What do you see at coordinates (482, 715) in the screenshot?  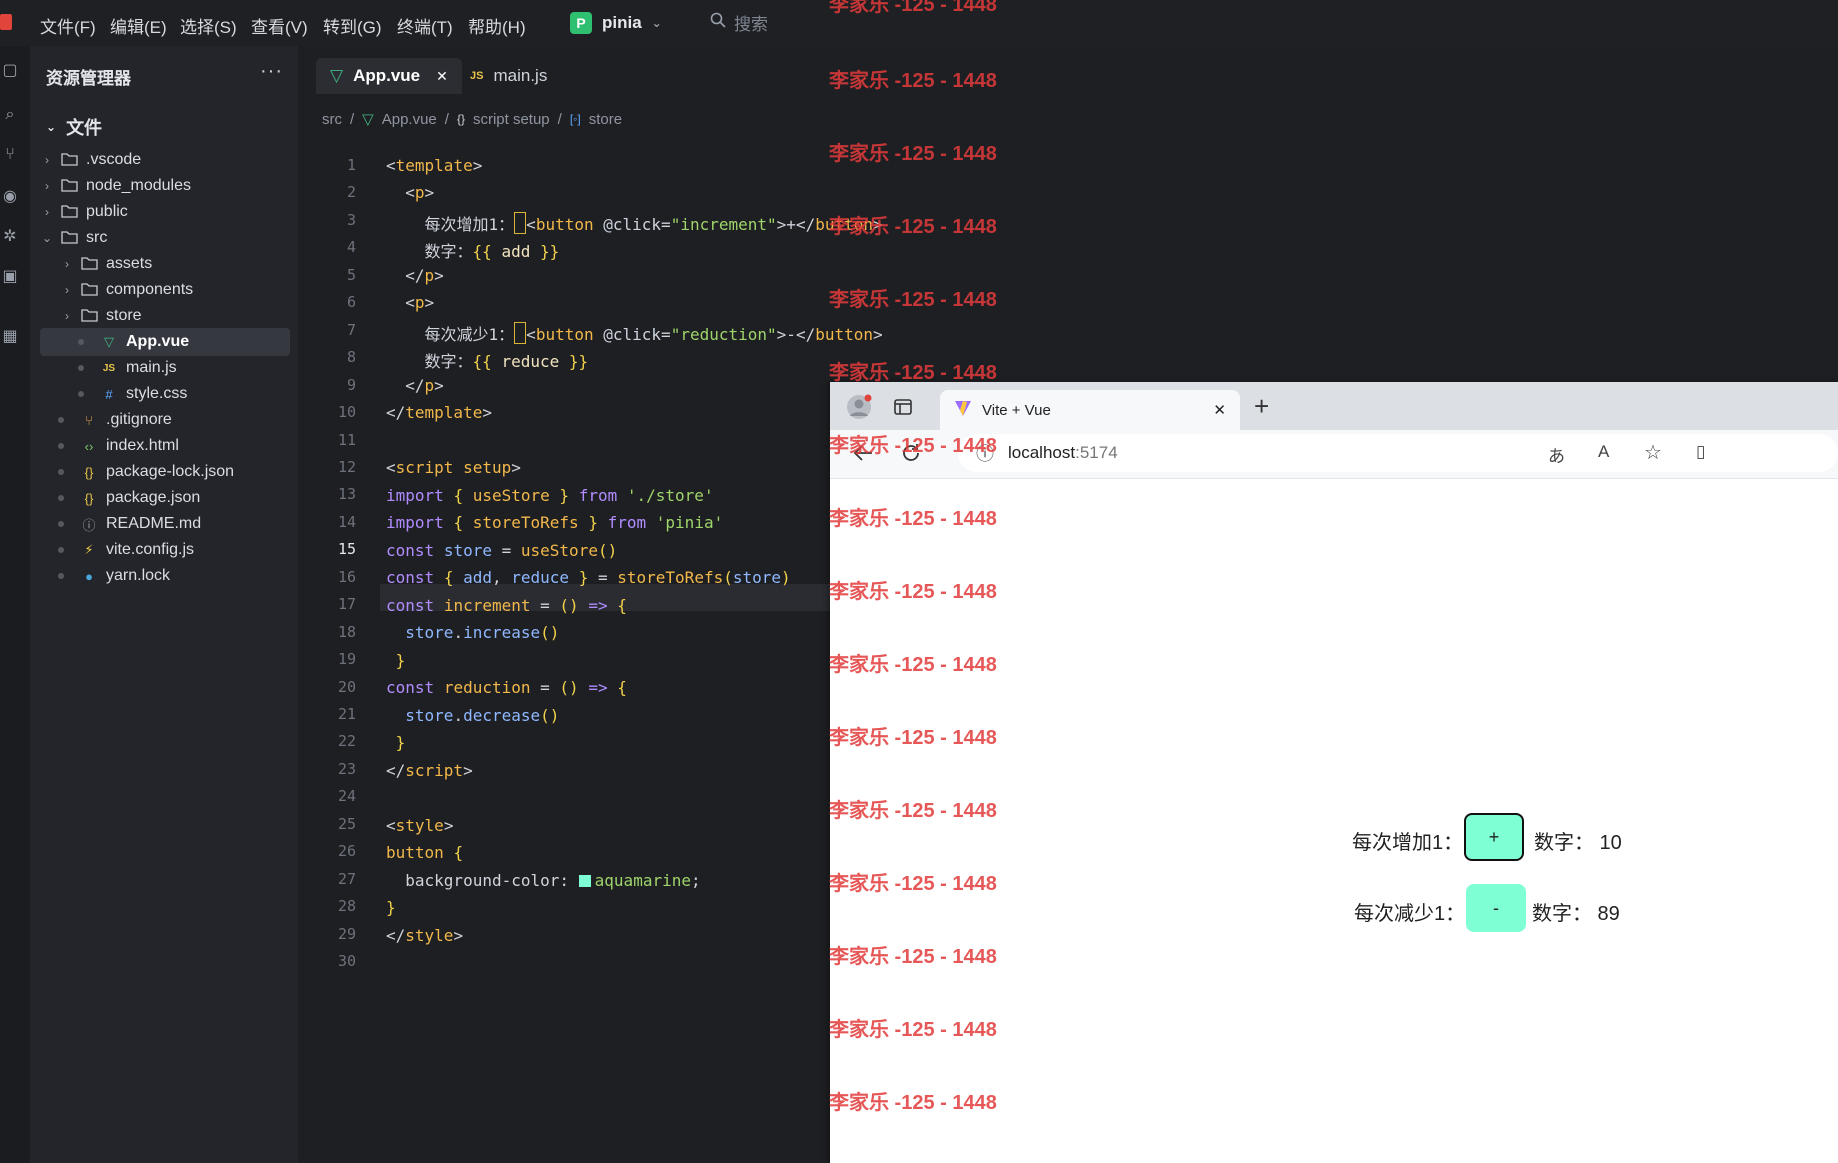 I see `code-line: store.decrease()` at bounding box center [482, 715].